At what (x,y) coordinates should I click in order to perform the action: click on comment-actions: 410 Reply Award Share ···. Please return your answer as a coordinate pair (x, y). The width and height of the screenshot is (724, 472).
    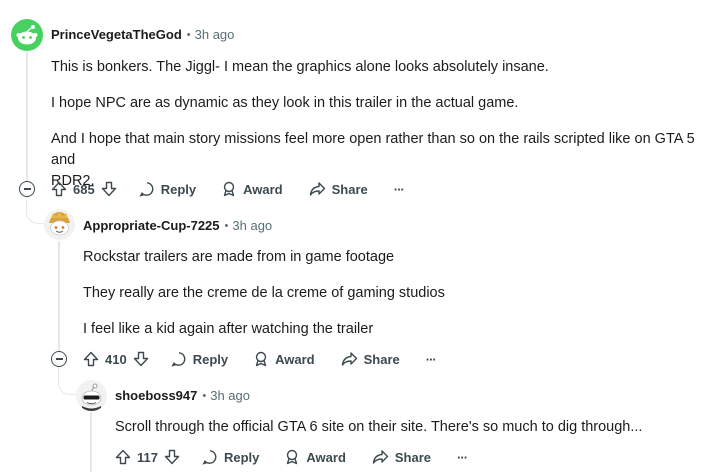
    Looking at the image, I should click on (260, 359).